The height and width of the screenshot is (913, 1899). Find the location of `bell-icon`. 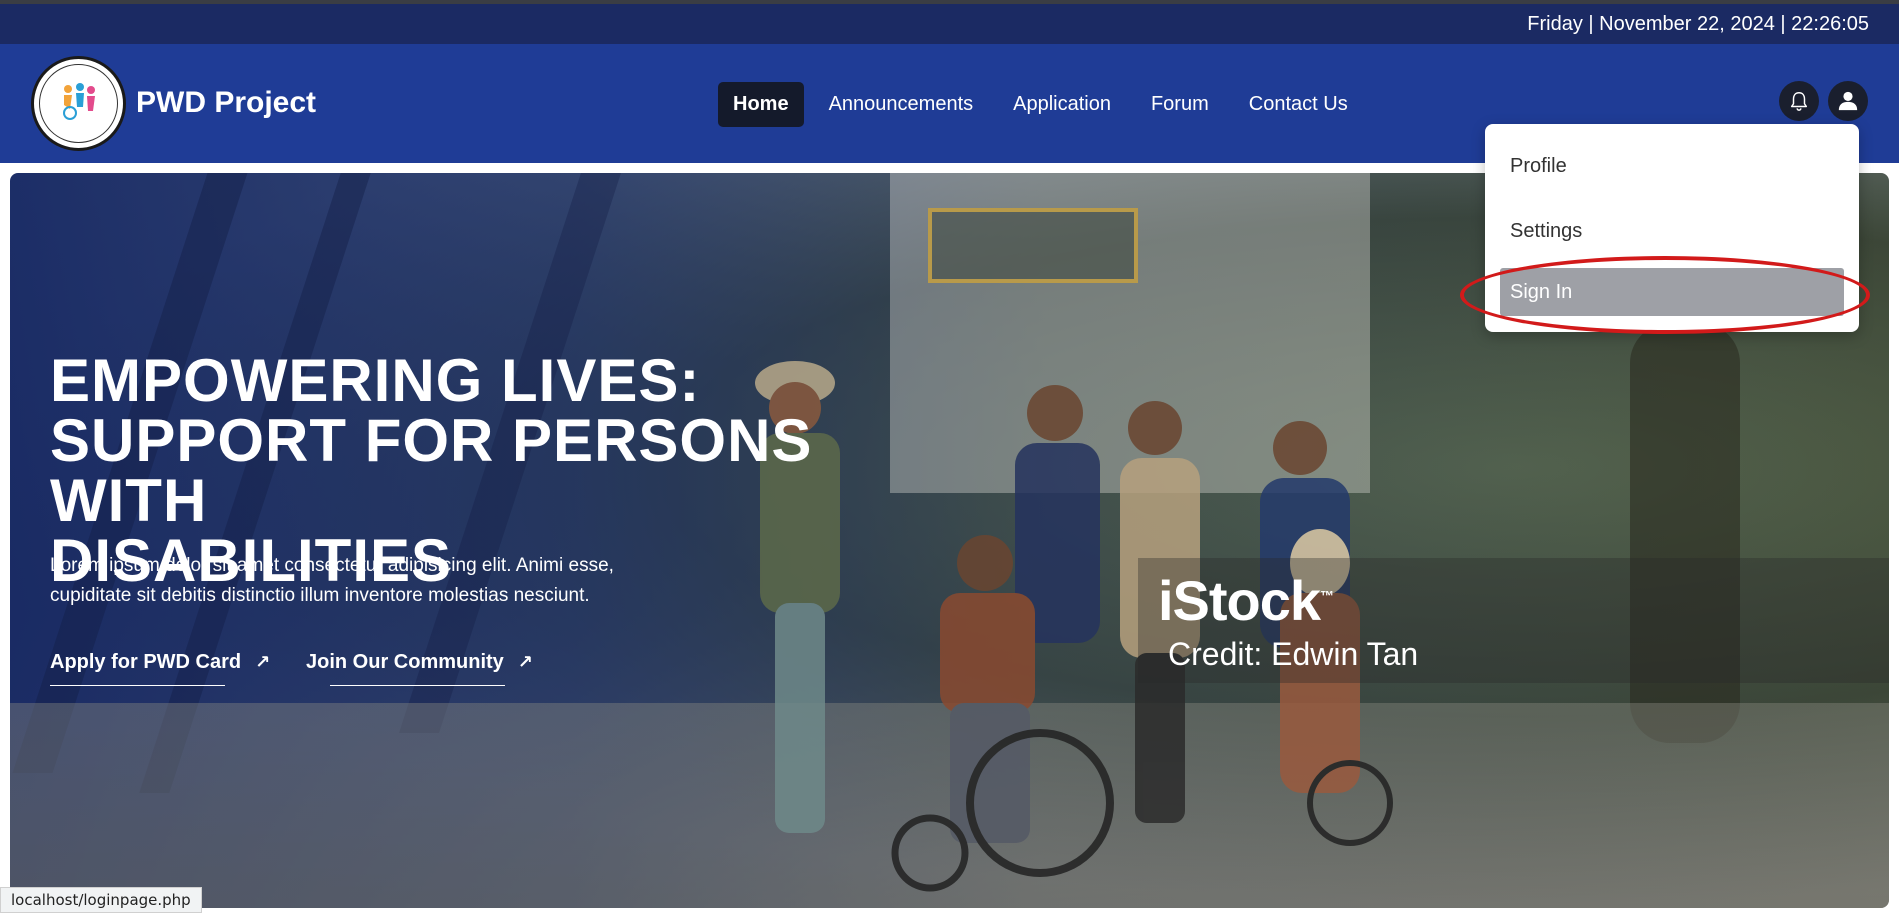

bell-icon is located at coordinates (1799, 101).